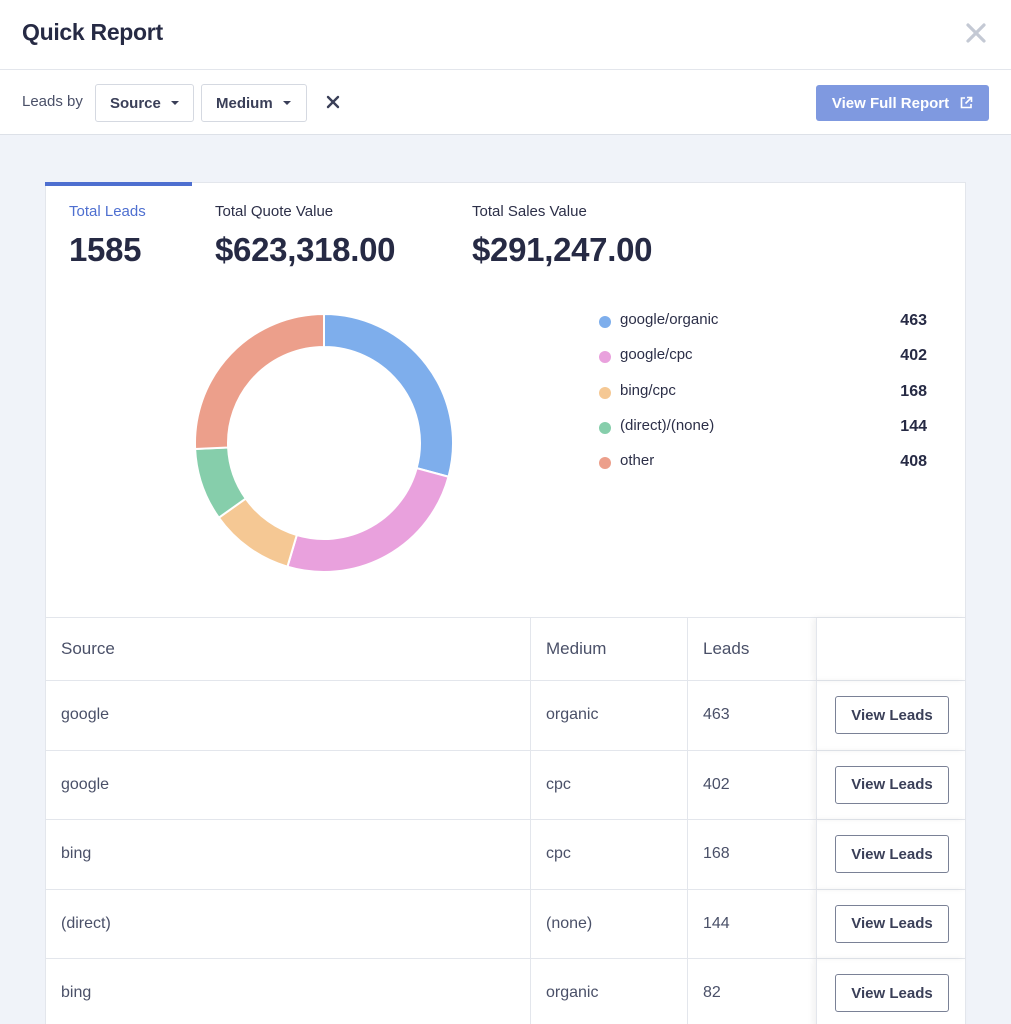  Describe the element at coordinates (505, 784) in the screenshot. I see `table-row: google cpc 402 View Leads` at that location.